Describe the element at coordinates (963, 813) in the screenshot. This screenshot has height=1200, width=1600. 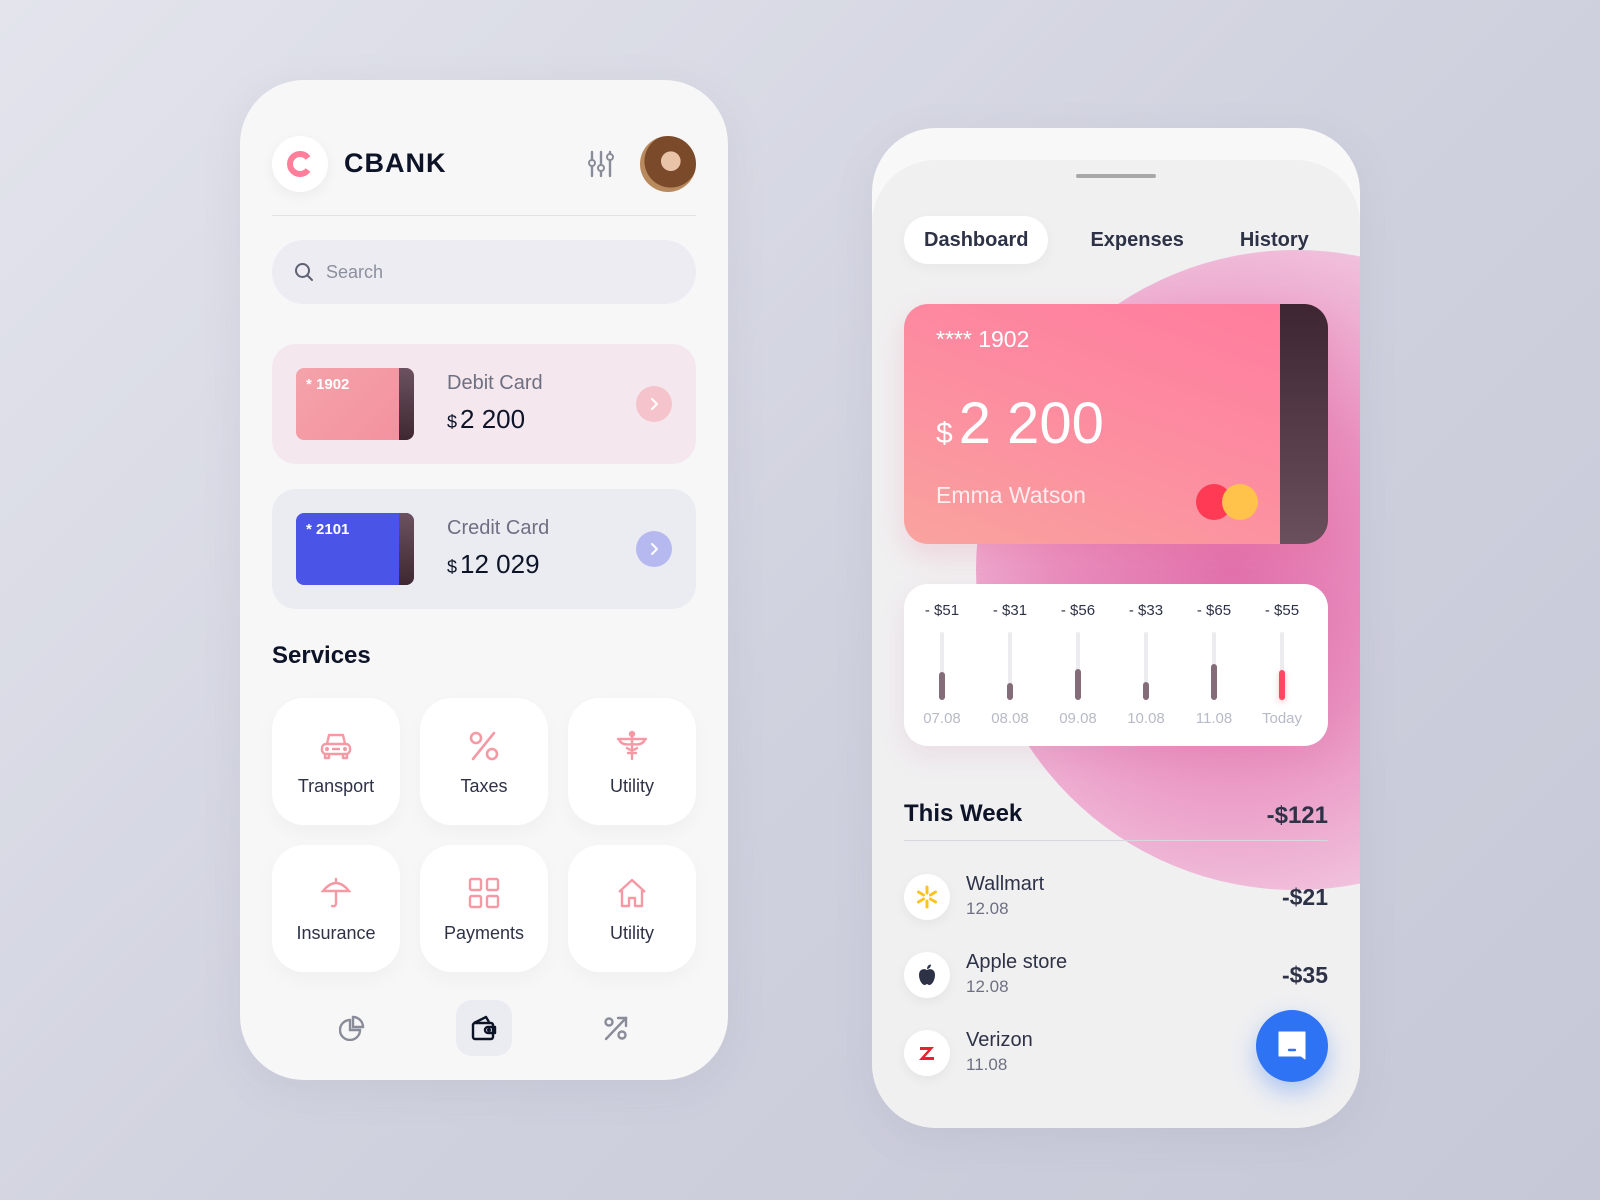
I see `this-week-heading: This Week` at that location.